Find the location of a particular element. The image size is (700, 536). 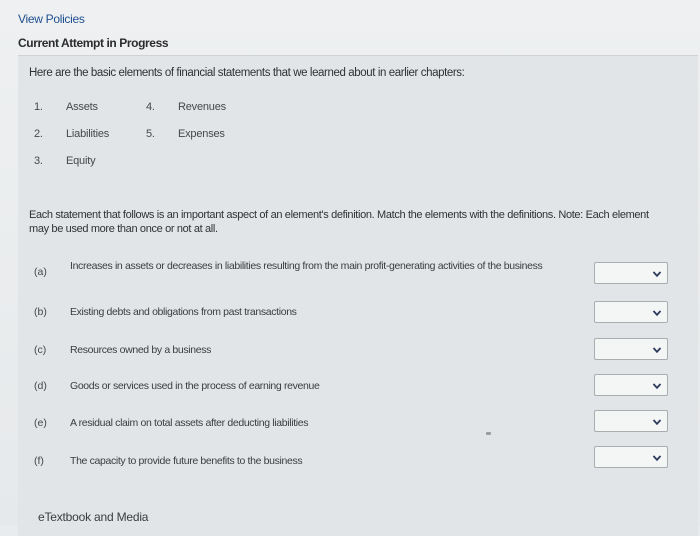

element-number: 1. is located at coordinates (38, 107).